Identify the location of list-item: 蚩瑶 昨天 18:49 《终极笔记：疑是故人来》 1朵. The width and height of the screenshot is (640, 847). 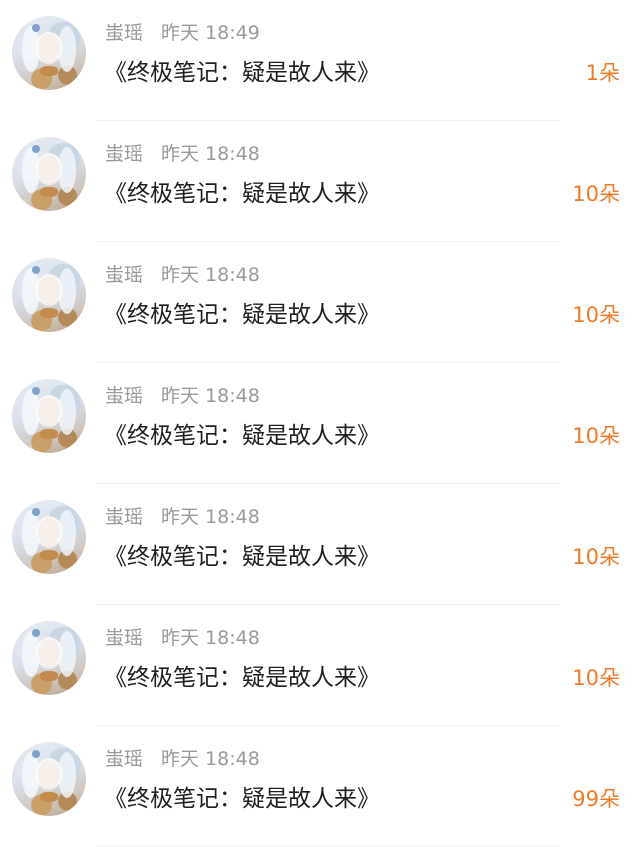
(320, 60).